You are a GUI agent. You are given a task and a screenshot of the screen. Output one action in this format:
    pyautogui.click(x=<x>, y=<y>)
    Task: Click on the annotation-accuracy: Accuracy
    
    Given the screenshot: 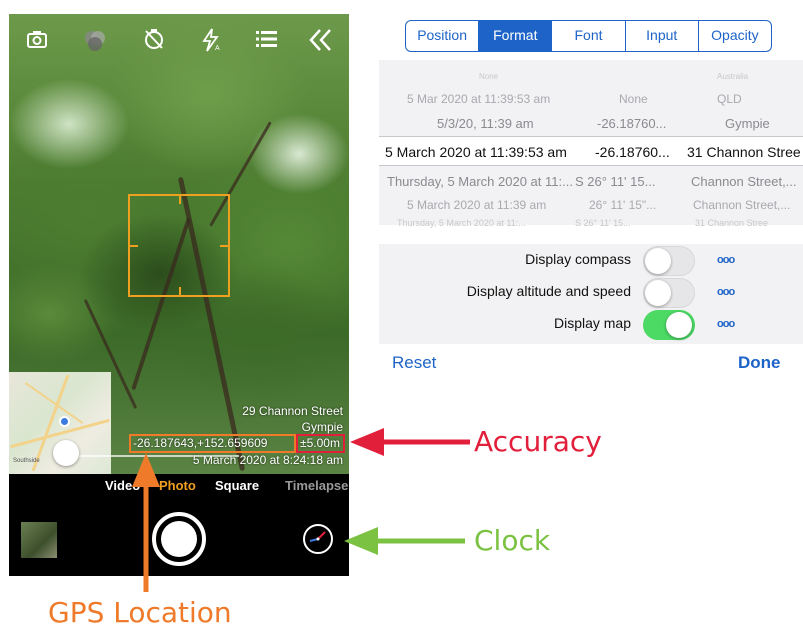 What is the action you would take?
    pyautogui.click(x=538, y=441)
    